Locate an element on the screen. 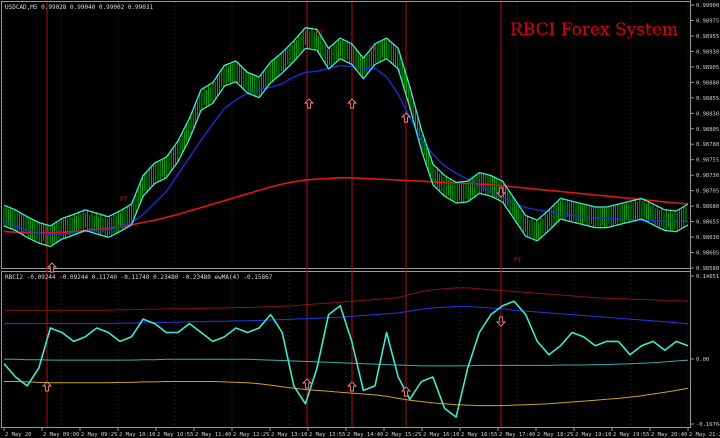 The image size is (720, 438). price-tick-label: 0.98605 is located at coordinates (707, 254).